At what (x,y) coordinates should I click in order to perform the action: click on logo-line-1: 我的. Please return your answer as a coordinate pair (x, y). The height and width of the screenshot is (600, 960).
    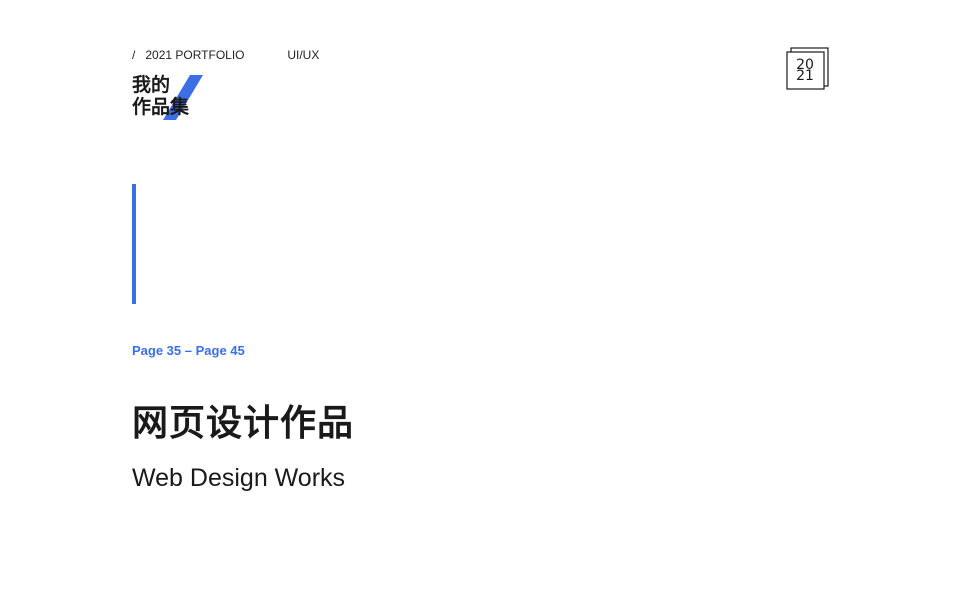
    Looking at the image, I should click on (151, 85).